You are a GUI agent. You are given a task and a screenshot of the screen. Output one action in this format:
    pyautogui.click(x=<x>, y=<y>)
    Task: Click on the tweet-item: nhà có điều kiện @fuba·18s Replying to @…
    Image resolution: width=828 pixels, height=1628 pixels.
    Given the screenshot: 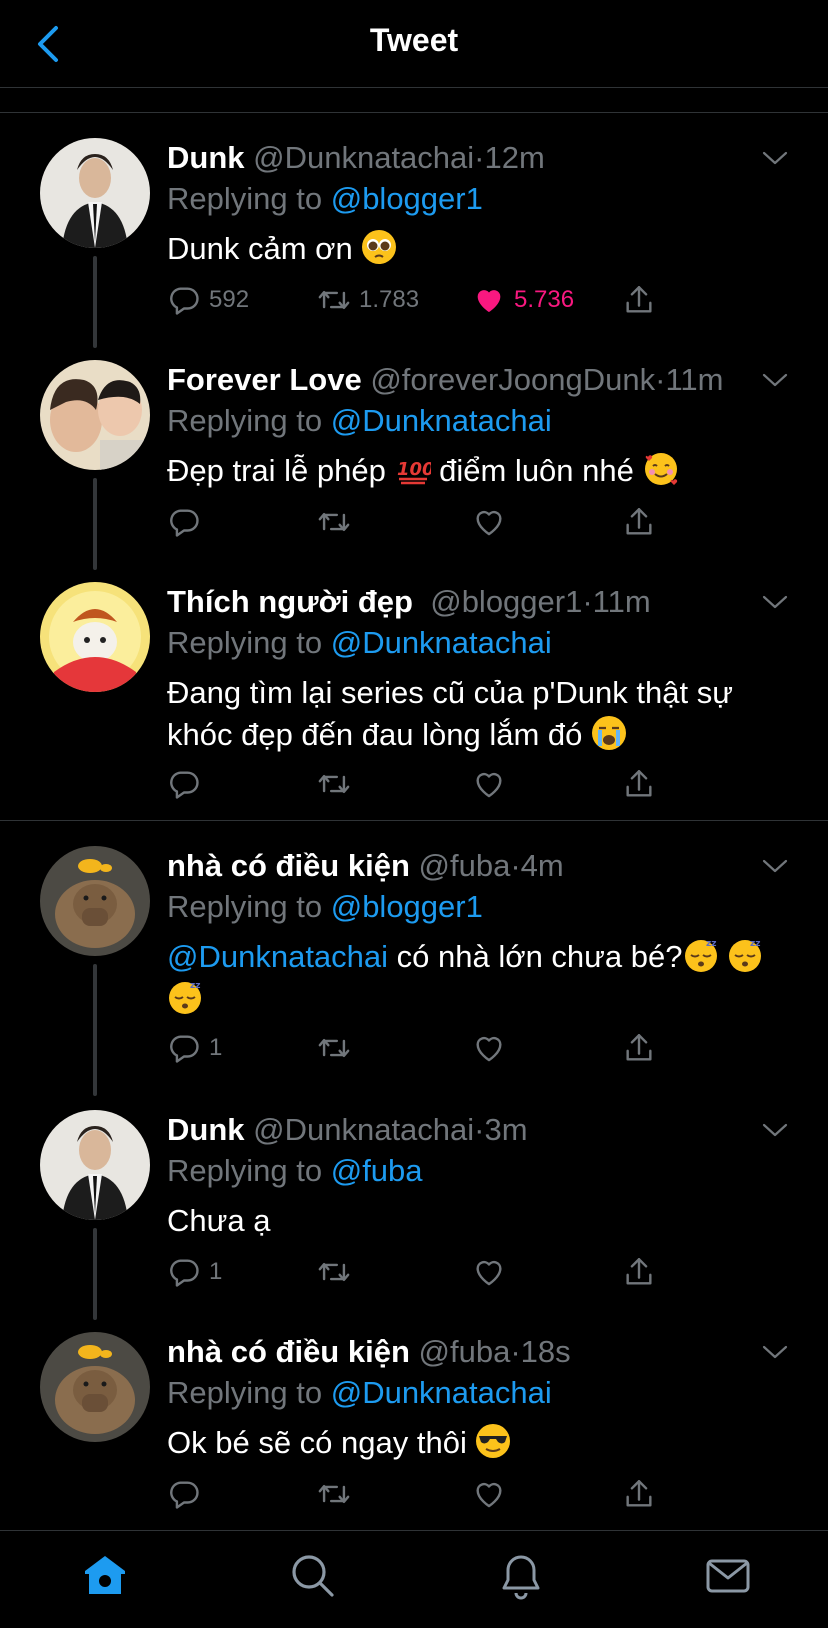 What is the action you would take?
    pyautogui.click(x=414, y=1427)
    